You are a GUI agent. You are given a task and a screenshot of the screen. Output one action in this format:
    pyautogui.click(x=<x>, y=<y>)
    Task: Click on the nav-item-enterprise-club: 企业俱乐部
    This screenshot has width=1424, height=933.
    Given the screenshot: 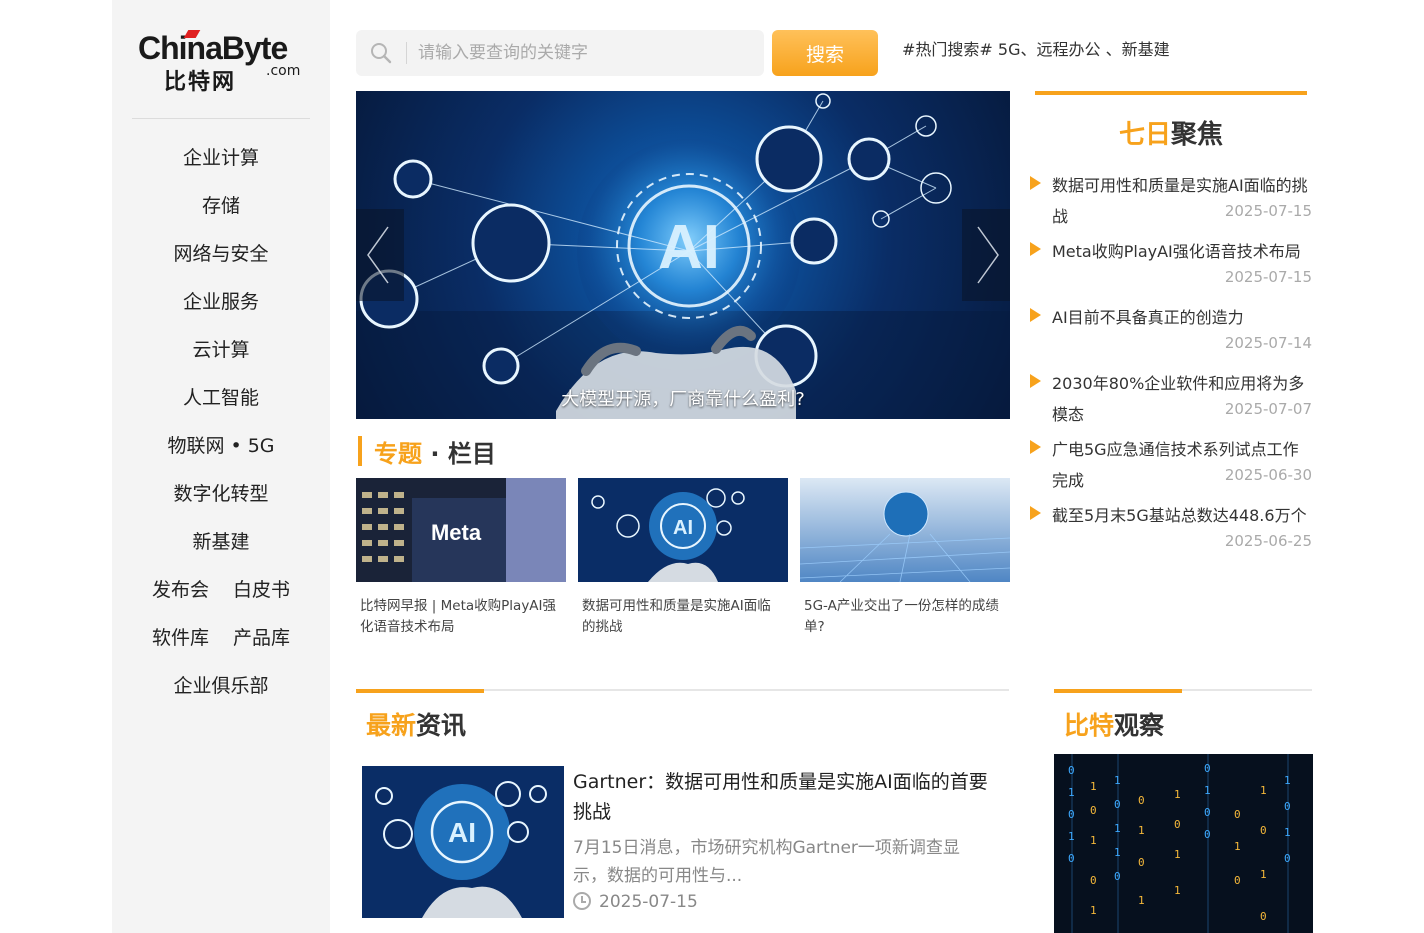 What is the action you would take?
    pyautogui.click(x=221, y=688)
    